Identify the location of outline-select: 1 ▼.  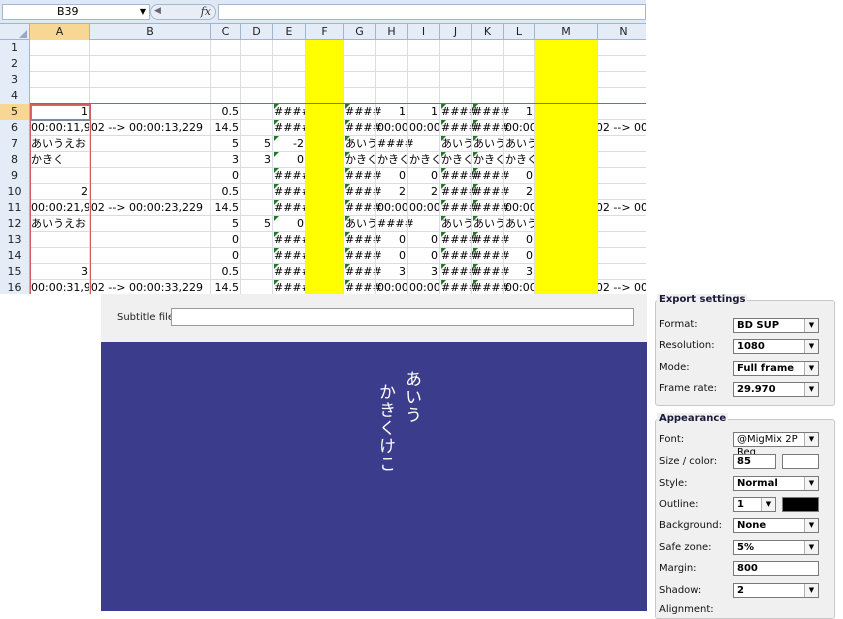
(754, 504).